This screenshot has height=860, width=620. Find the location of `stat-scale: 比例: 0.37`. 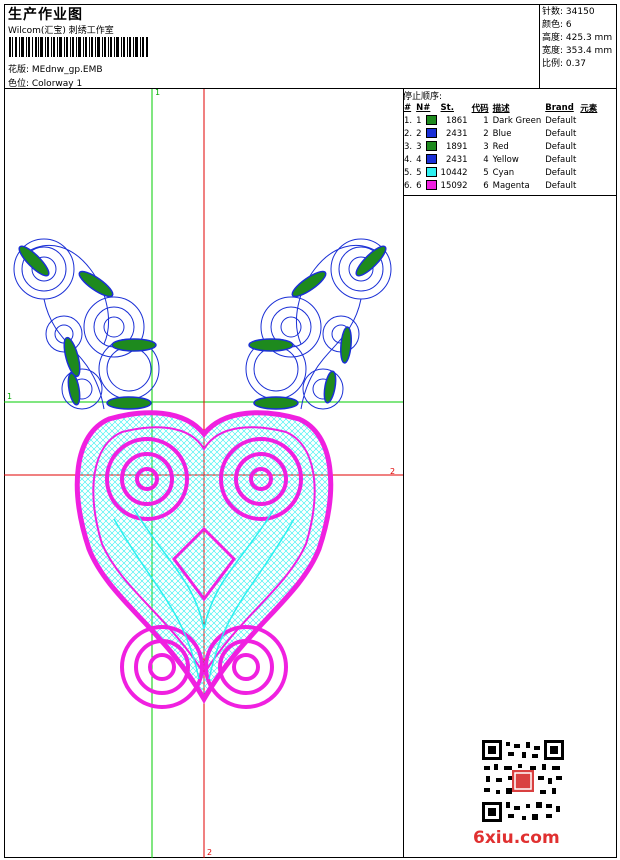

stat-scale: 比例: 0.37 is located at coordinates (564, 64).